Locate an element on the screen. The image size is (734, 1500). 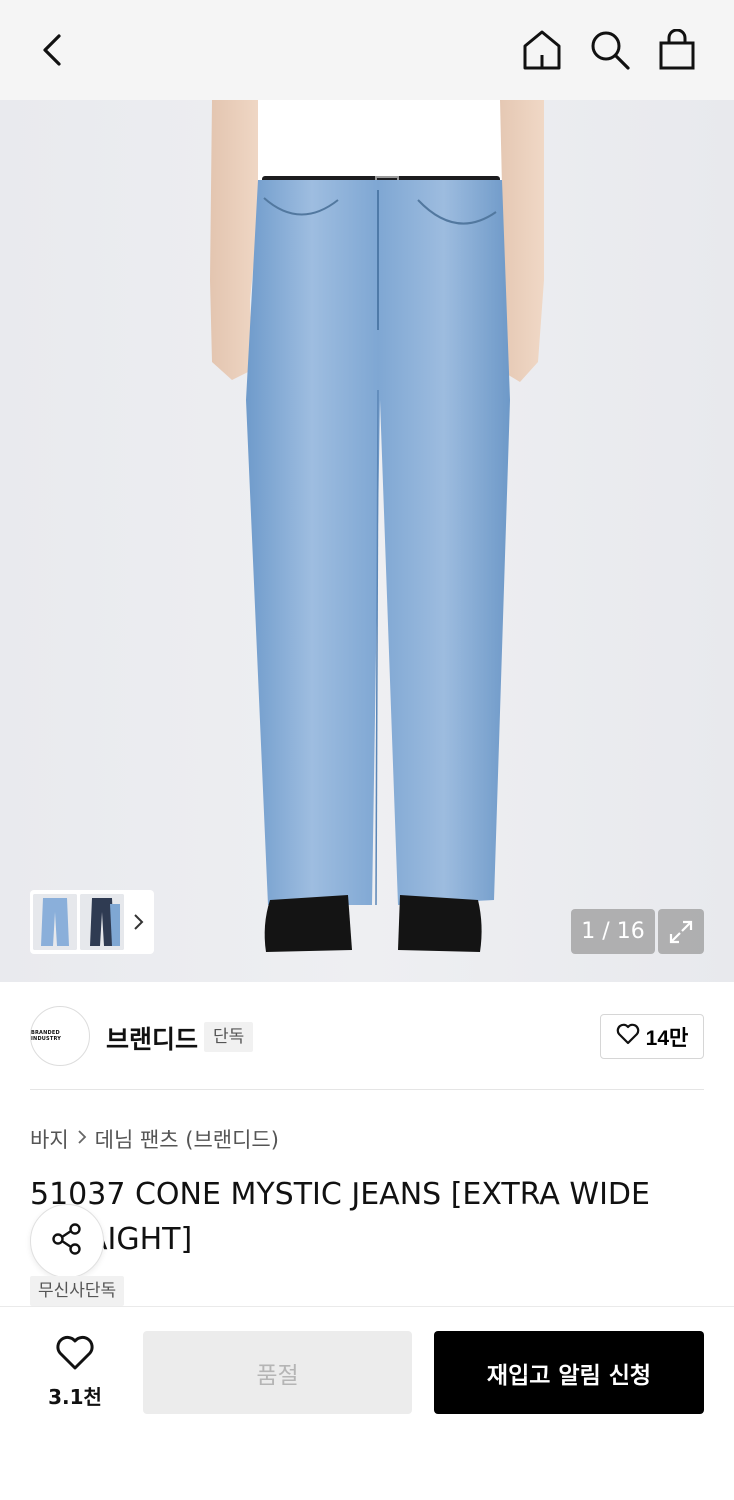
restock-alert-button: 재입고 알림 신청 is located at coordinates (569, 1372).